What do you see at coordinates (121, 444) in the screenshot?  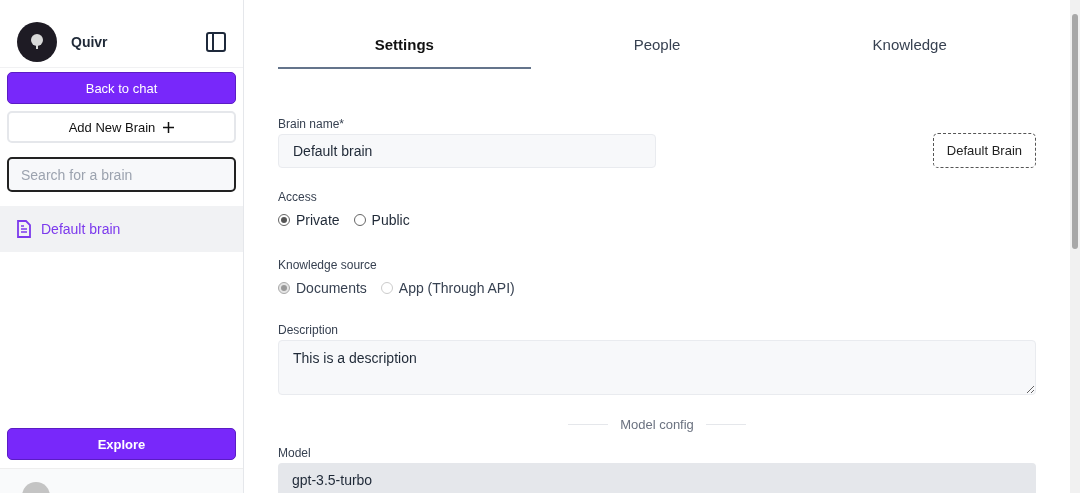 I see `explore-button: Explore` at bounding box center [121, 444].